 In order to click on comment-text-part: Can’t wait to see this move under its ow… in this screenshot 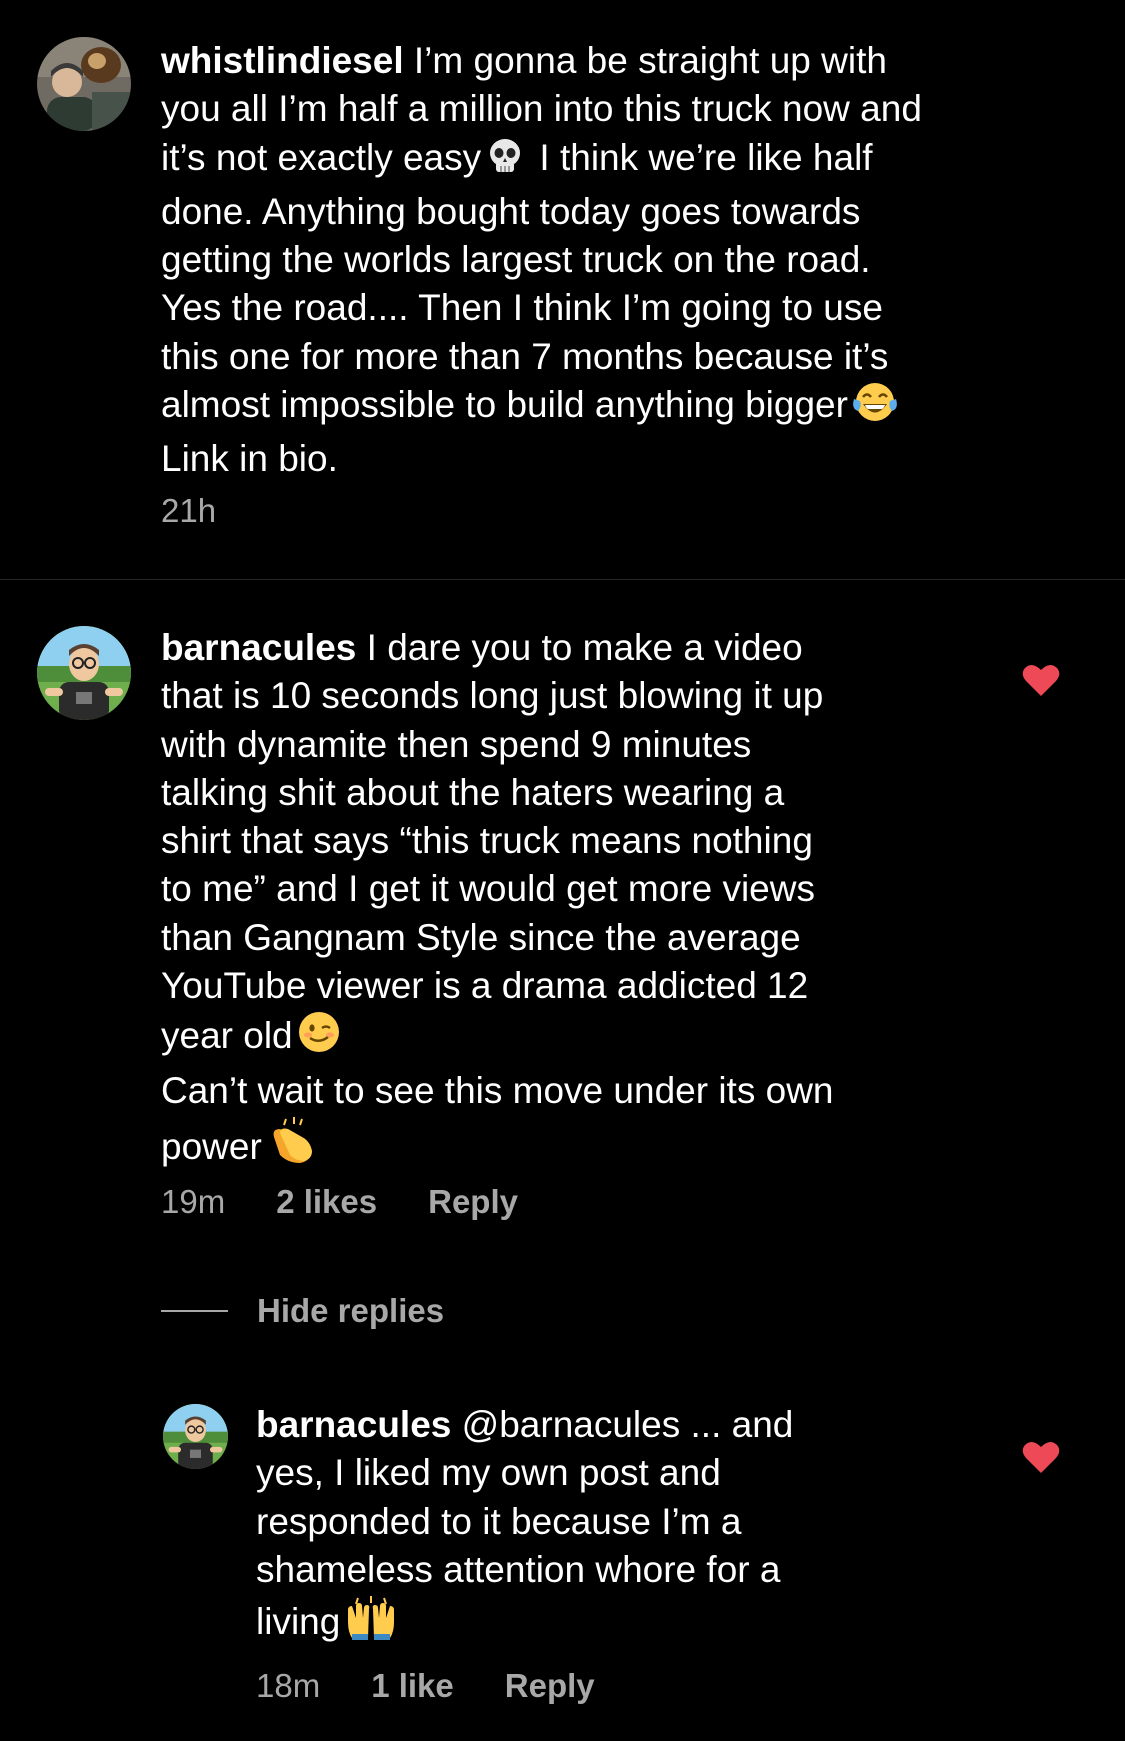, I will do `click(497, 1118)`.